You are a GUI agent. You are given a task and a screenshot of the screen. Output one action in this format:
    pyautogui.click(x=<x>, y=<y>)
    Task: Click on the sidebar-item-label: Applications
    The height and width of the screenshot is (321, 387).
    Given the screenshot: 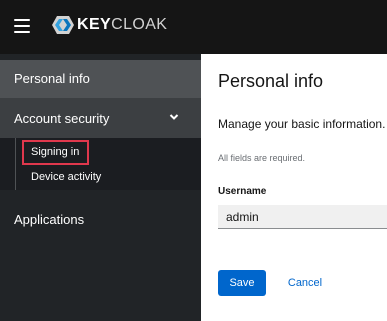 What is the action you would take?
    pyautogui.click(x=49, y=219)
    